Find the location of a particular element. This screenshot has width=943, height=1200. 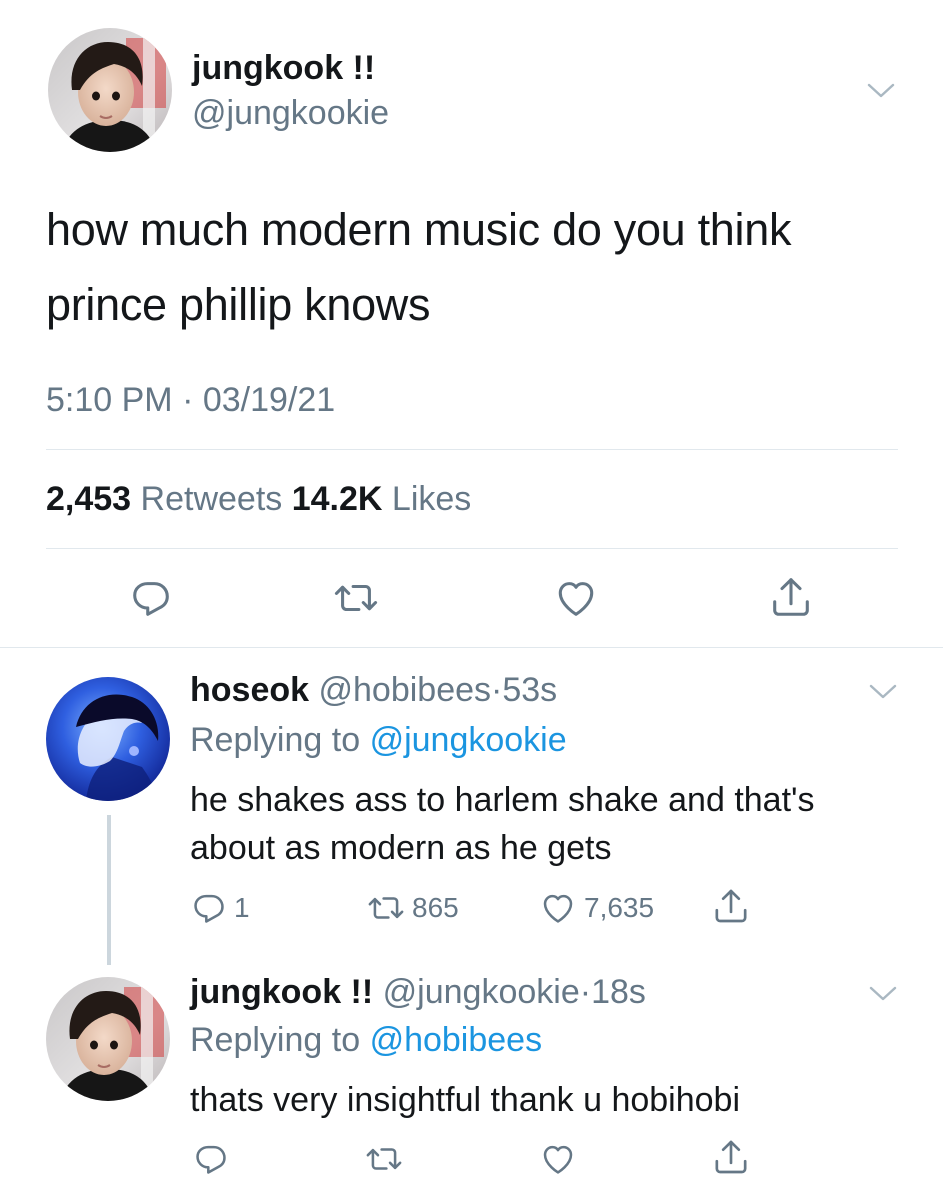

tweet-timestamp: 5:10 PM · 03/19/21 is located at coordinates (190, 400).